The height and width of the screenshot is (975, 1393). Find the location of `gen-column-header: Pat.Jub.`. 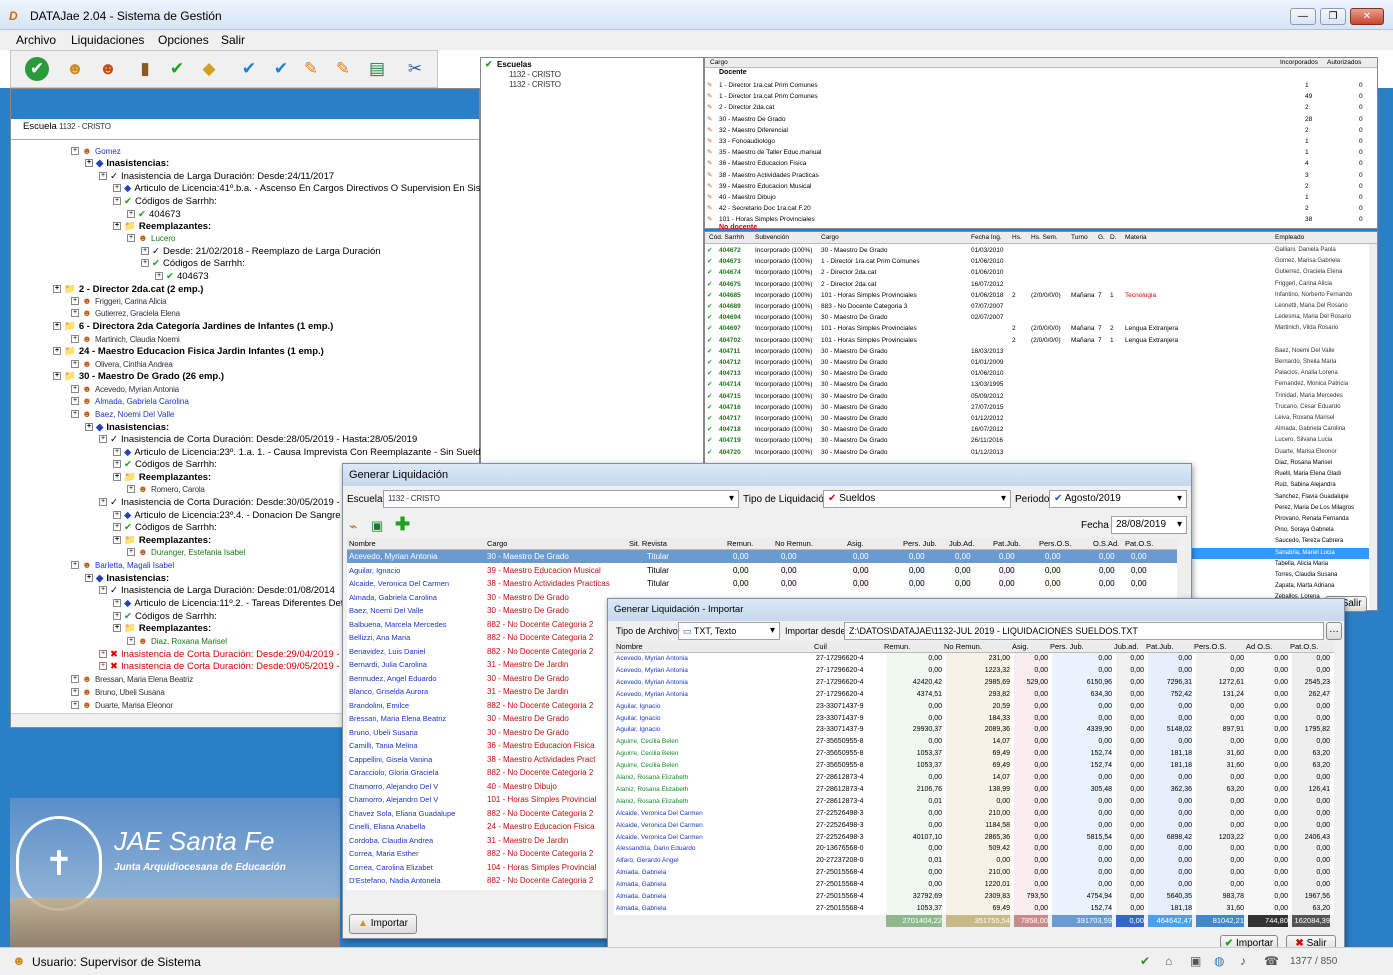

gen-column-header: Pat.Jub. is located at coordinates (1007, 544).